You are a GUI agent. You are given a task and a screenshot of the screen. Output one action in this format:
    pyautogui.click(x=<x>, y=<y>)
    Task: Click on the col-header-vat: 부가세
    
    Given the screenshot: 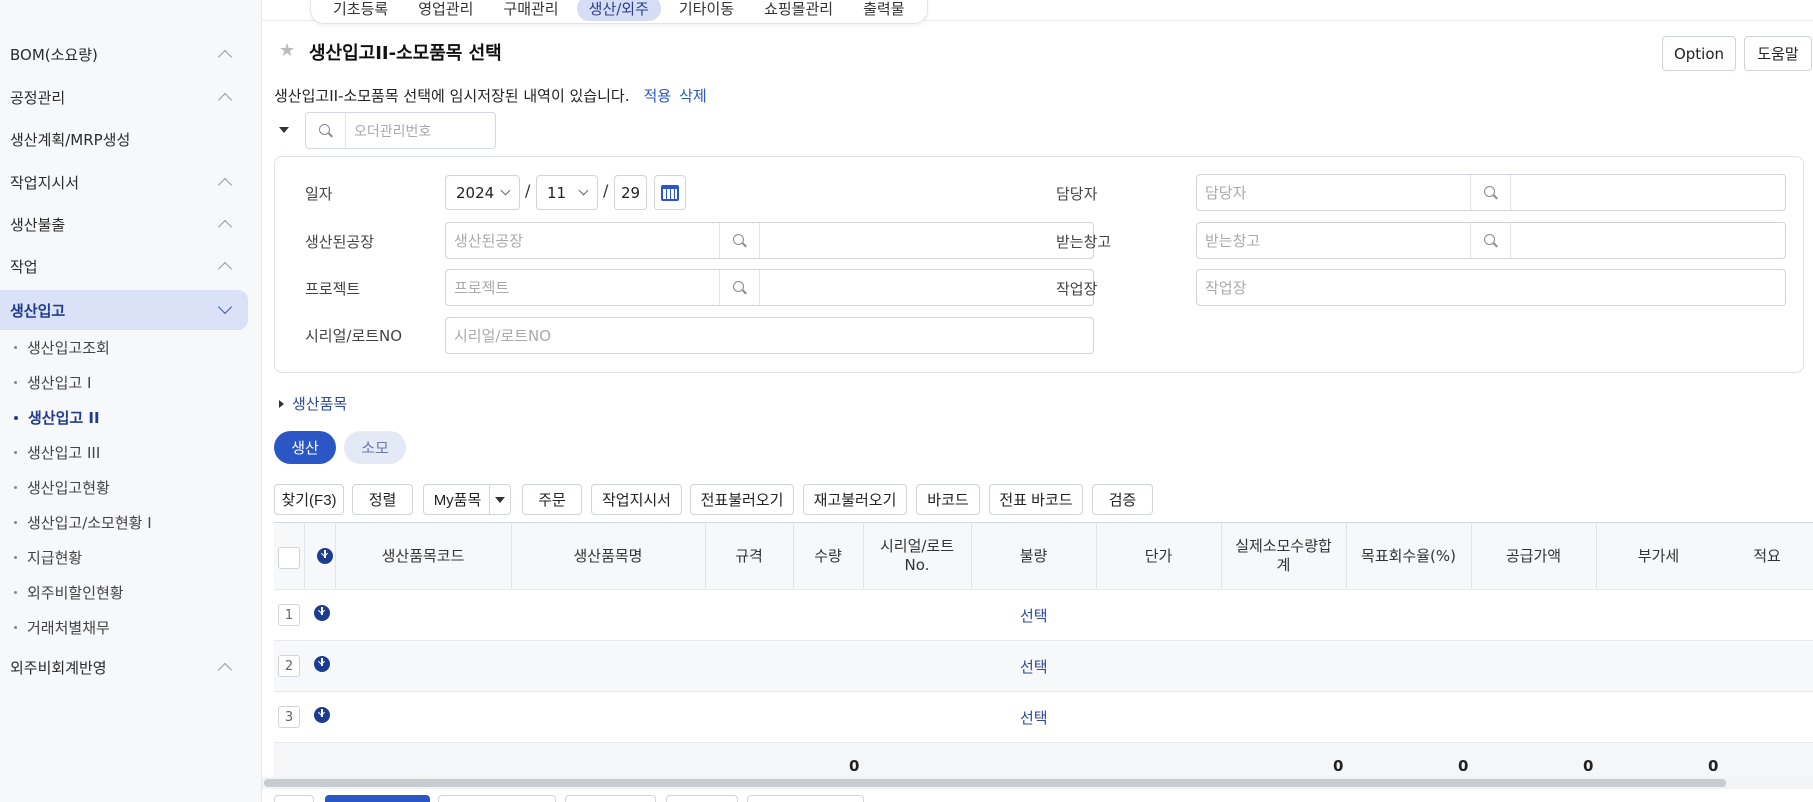 What is the action you would take?
    pyautogui.click(x=1658, y=556)
    